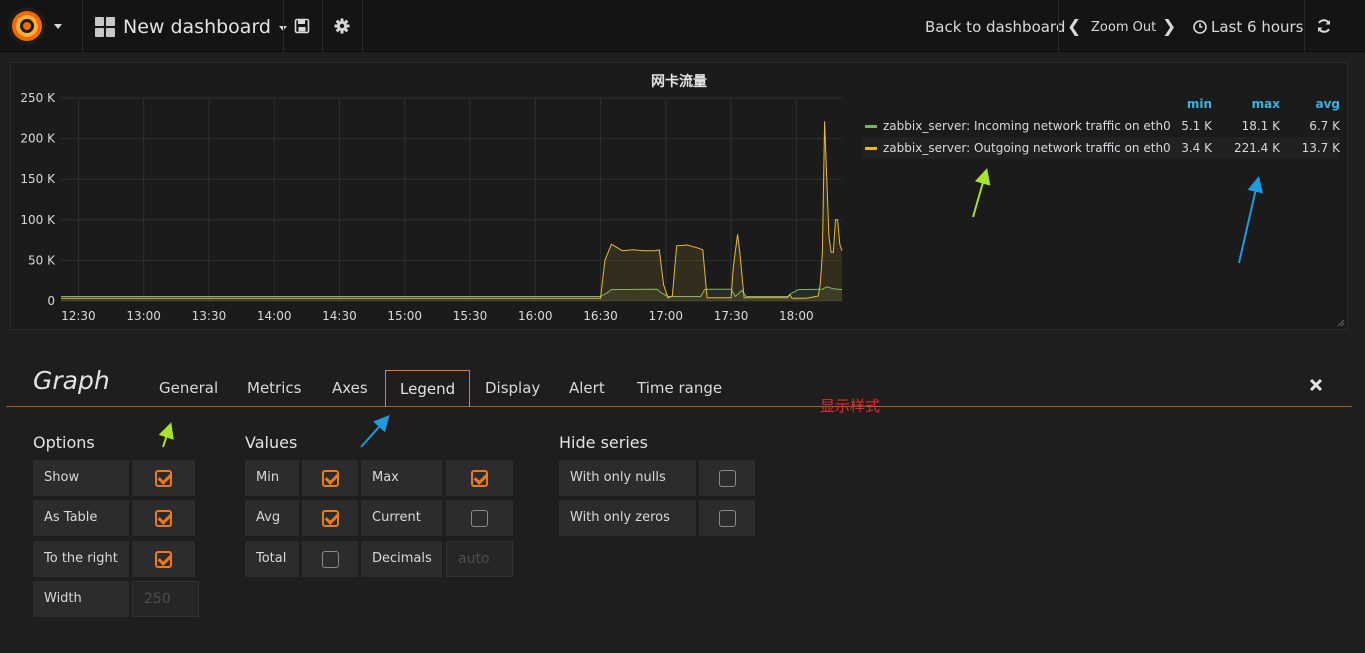 This screenshot has width=1365, height=653. I want to click on show-label: Show, so click(81, 478).